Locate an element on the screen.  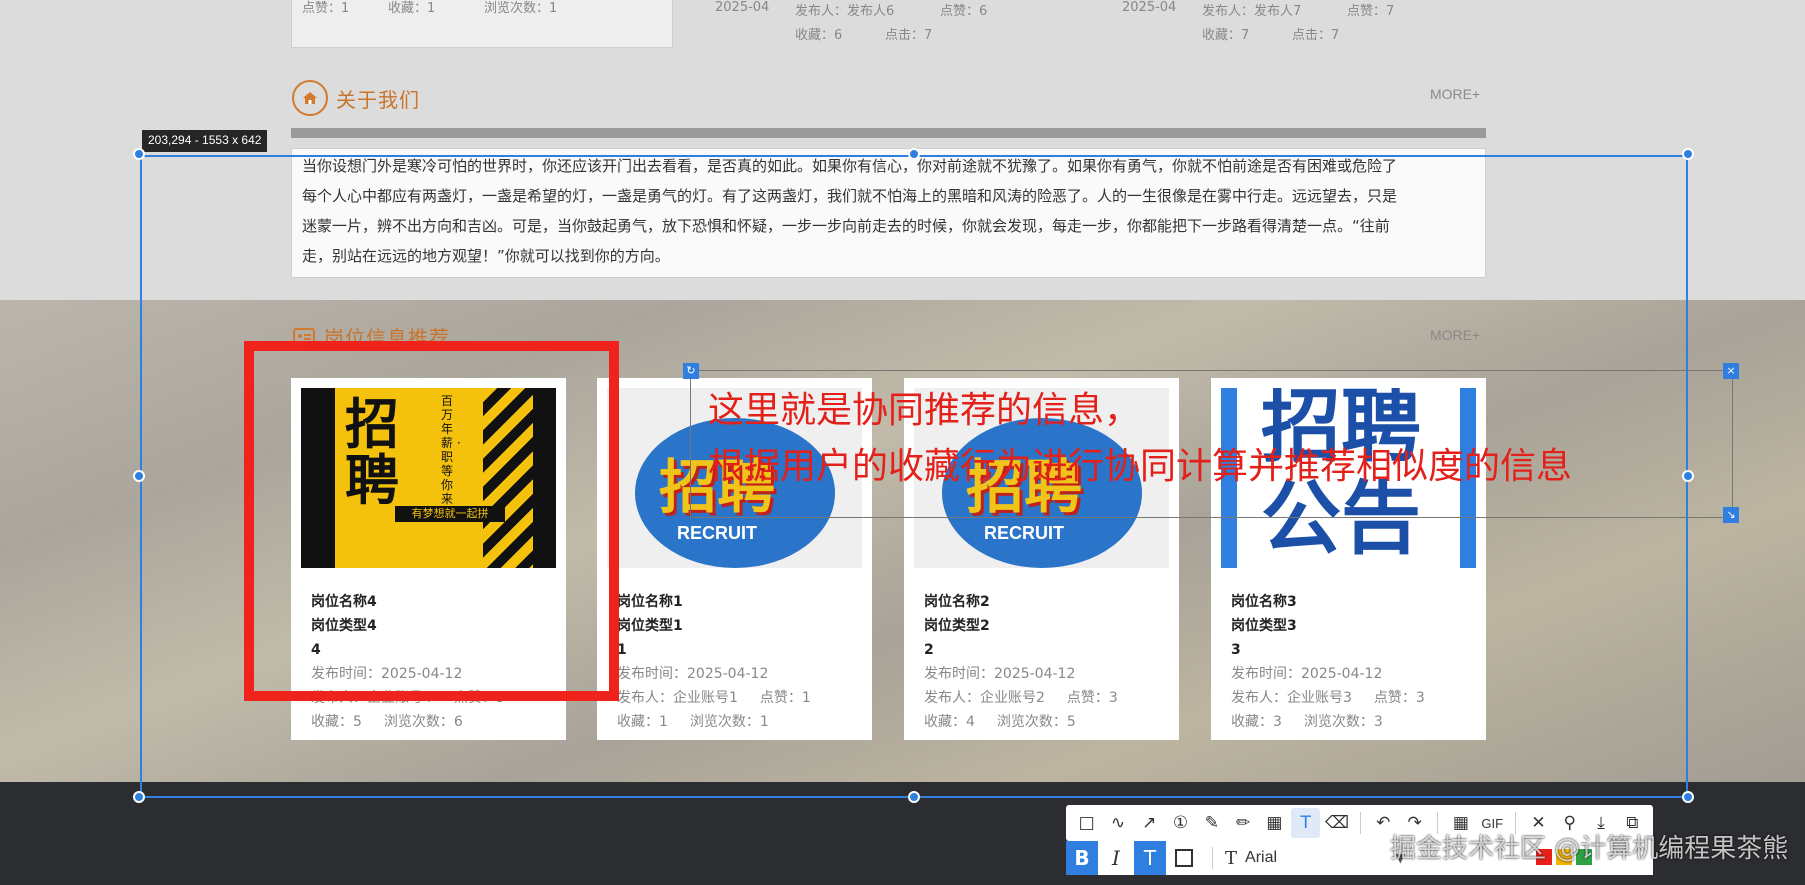
mosaic-icon: ▦ is located at coordinates (1274, 823).